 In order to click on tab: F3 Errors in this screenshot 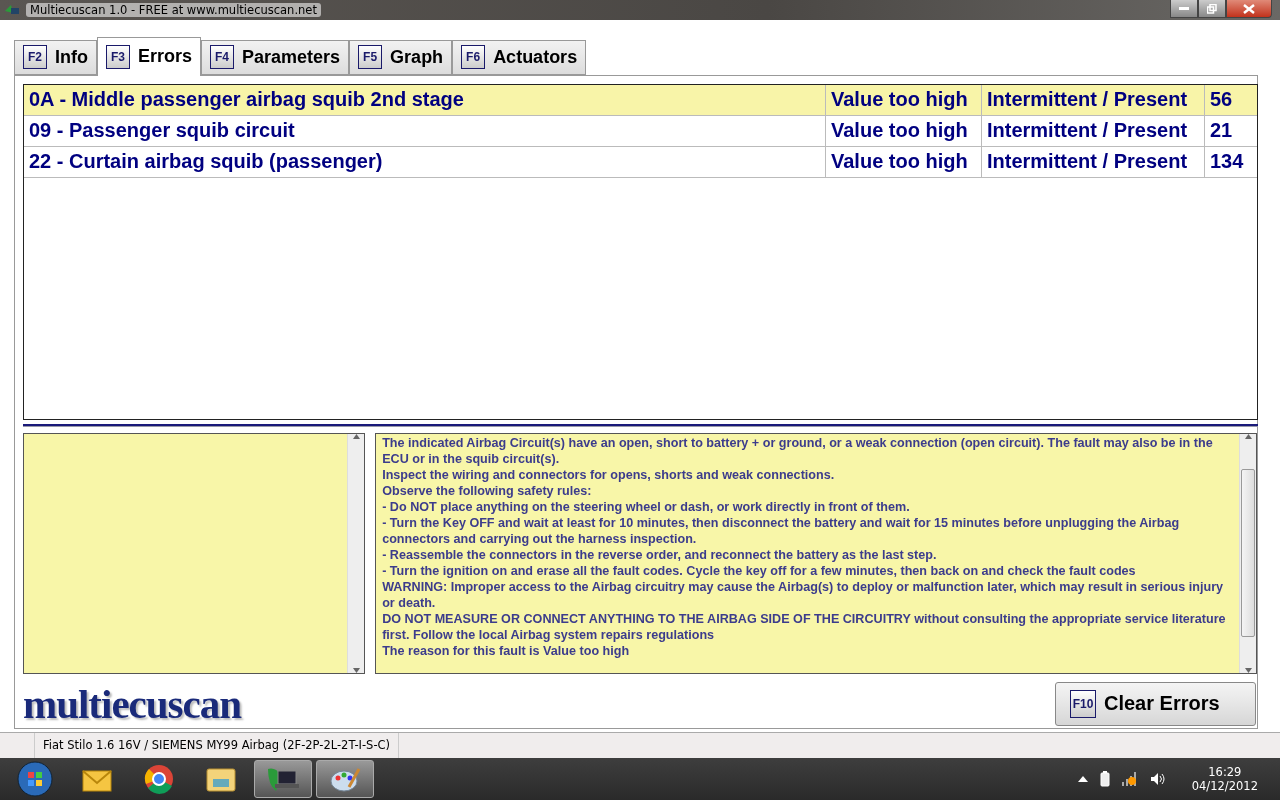, I will do `click(149, 56)`.